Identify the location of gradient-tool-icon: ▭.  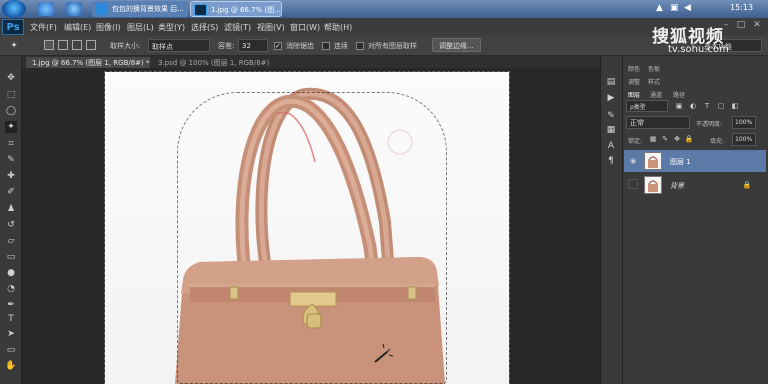
(11, 257).